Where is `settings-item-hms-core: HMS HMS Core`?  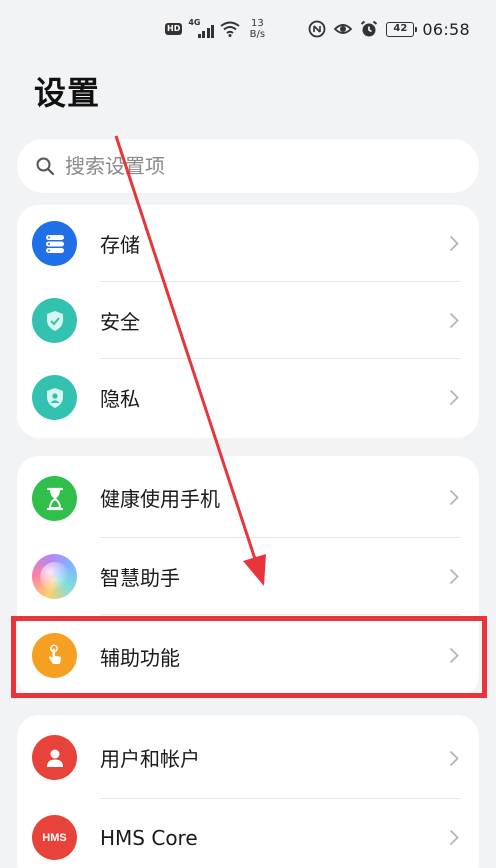 settings-item-hms-core: HMS HMS Core is located at coordinates (248, 833).